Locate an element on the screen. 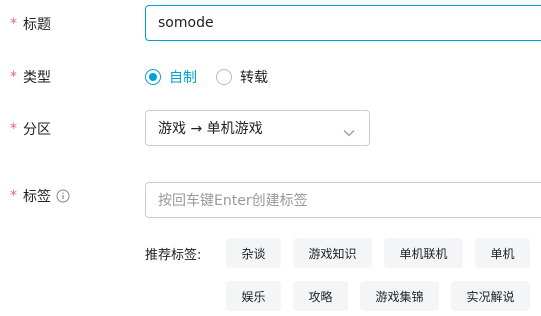  category-label: * 分区 is located at coordinates (30, 129).